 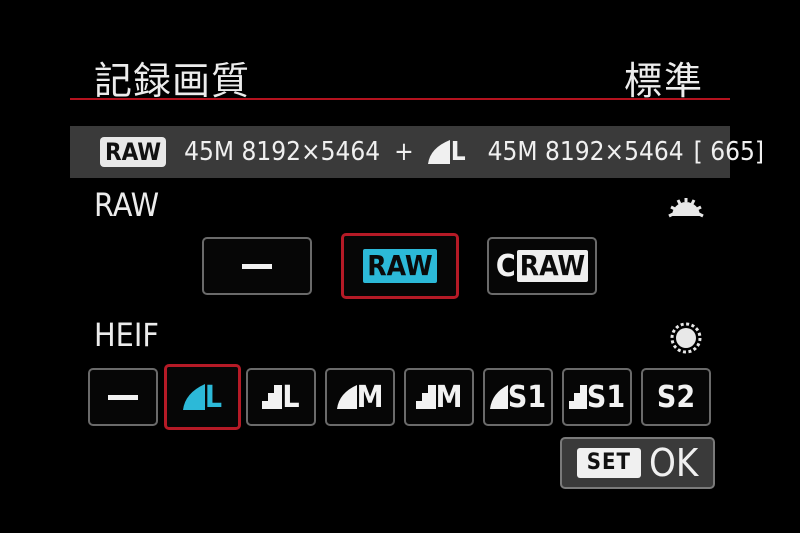 I want to click on heif-quality: L, so click(x=446, y=152).